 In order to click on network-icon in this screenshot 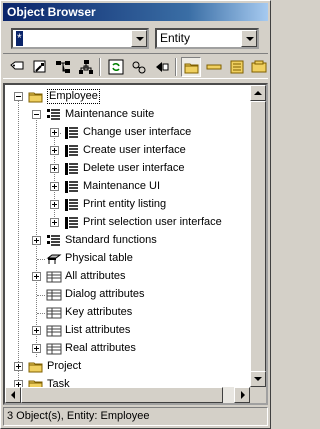, I will do `click(86, 67)`.